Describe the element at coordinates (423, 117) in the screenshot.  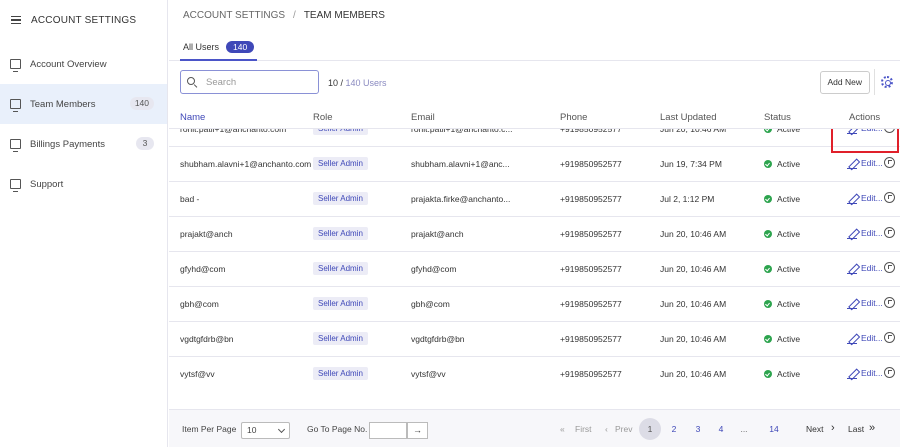
I see `column-header-email: Email` at that location.